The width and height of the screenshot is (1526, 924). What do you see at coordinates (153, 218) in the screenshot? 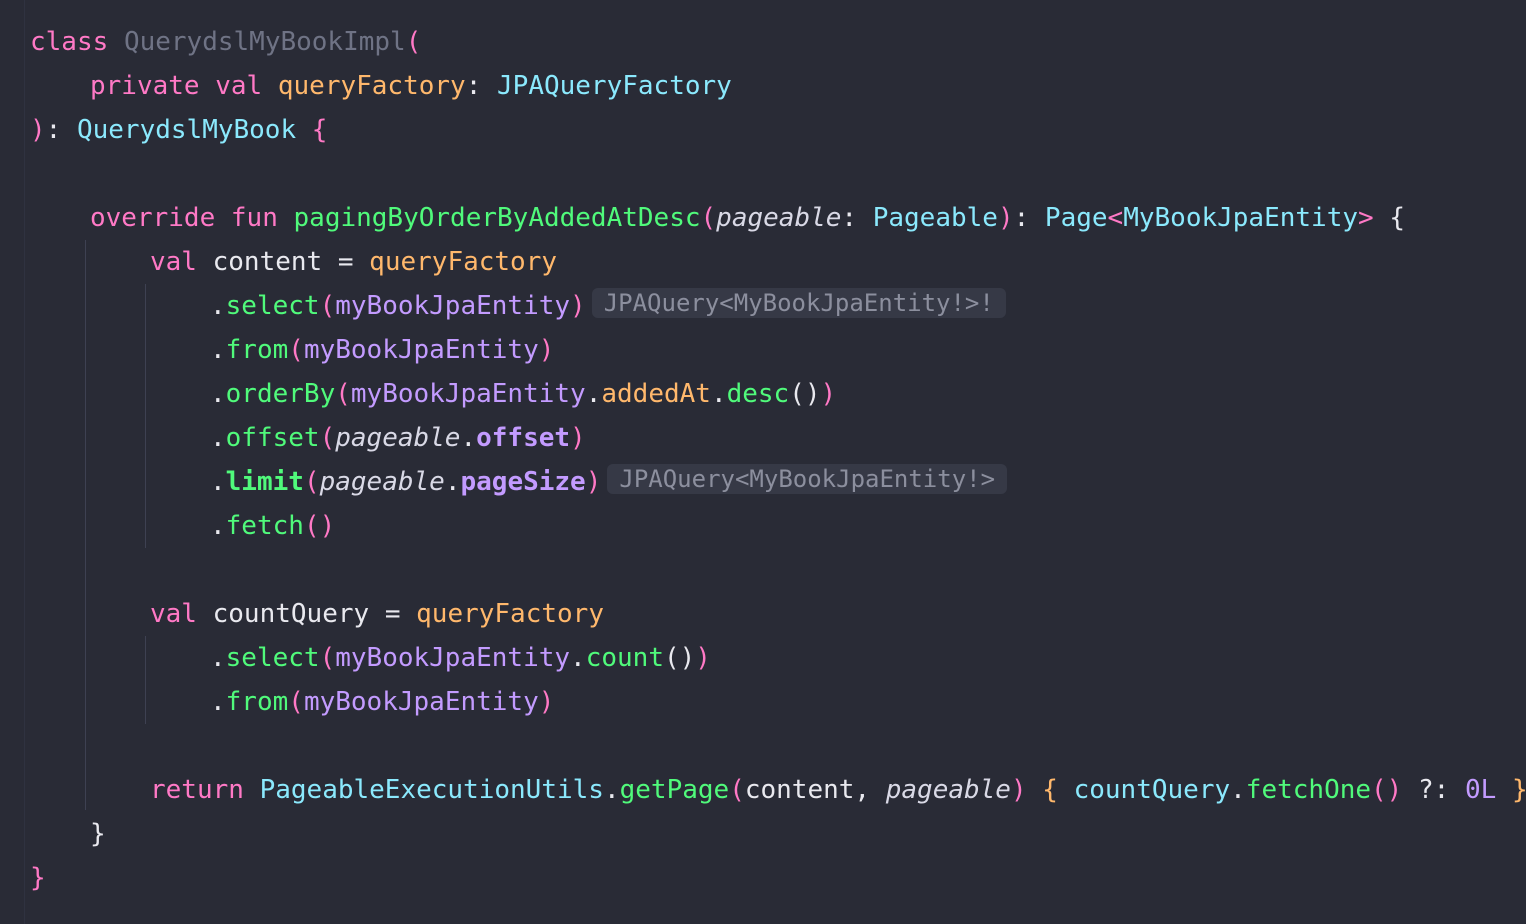
I see `keyword-override: override` at bounding box center [153, 218].